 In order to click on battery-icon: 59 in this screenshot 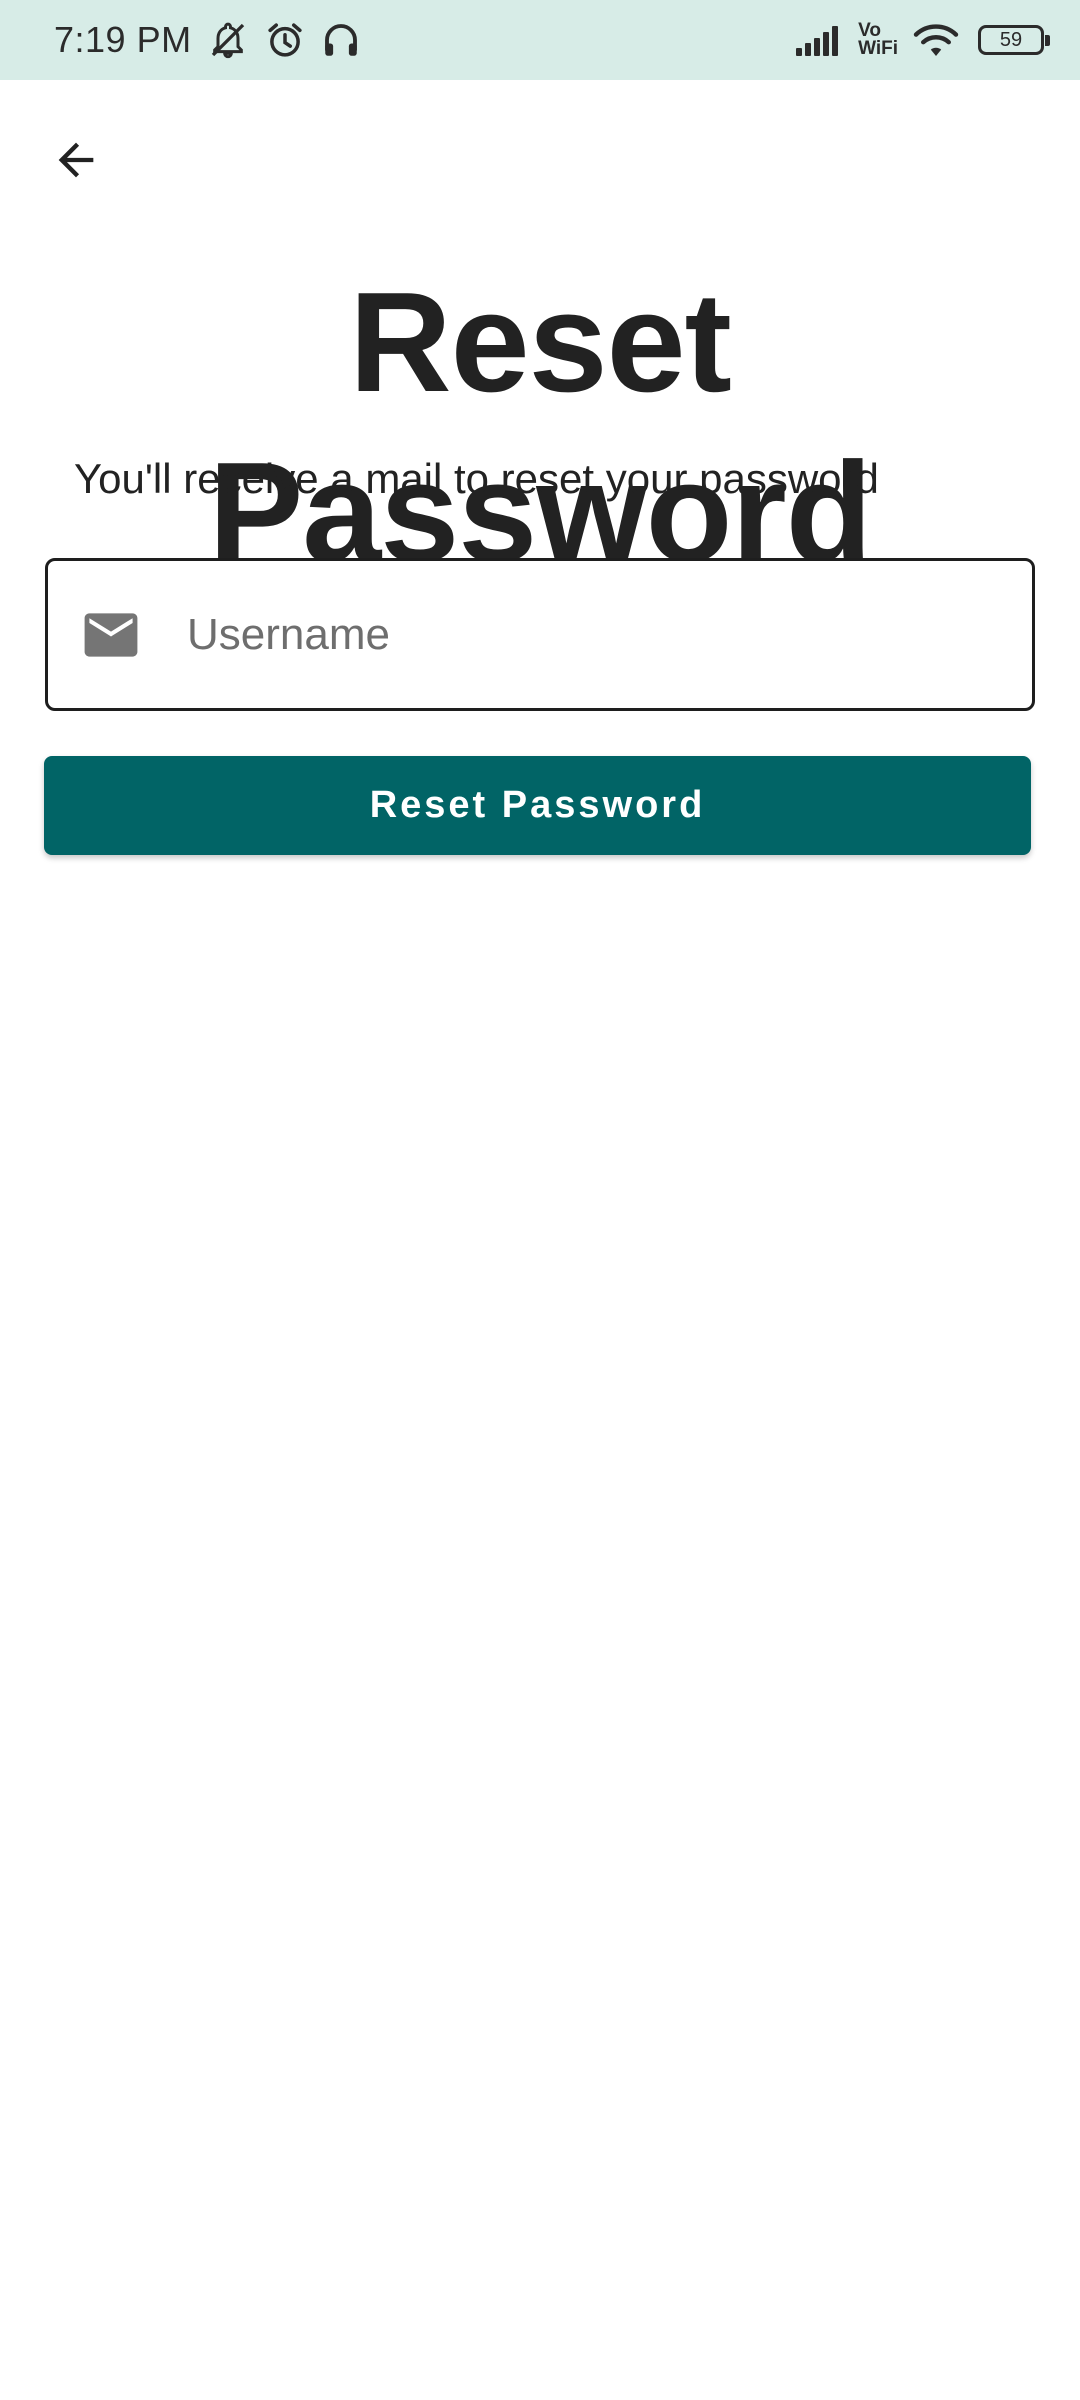, I will do `click(1014, 40)`.